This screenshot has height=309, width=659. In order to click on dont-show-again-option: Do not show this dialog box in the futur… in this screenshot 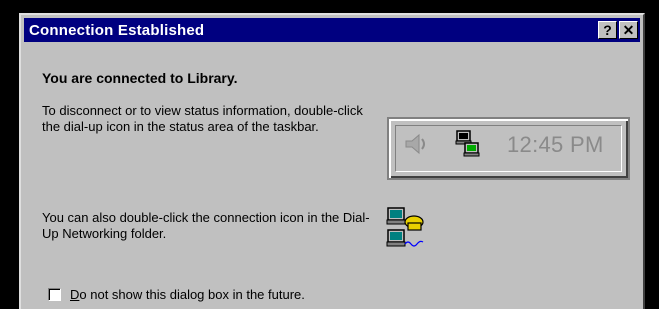, I will do `click(176, 294)`.